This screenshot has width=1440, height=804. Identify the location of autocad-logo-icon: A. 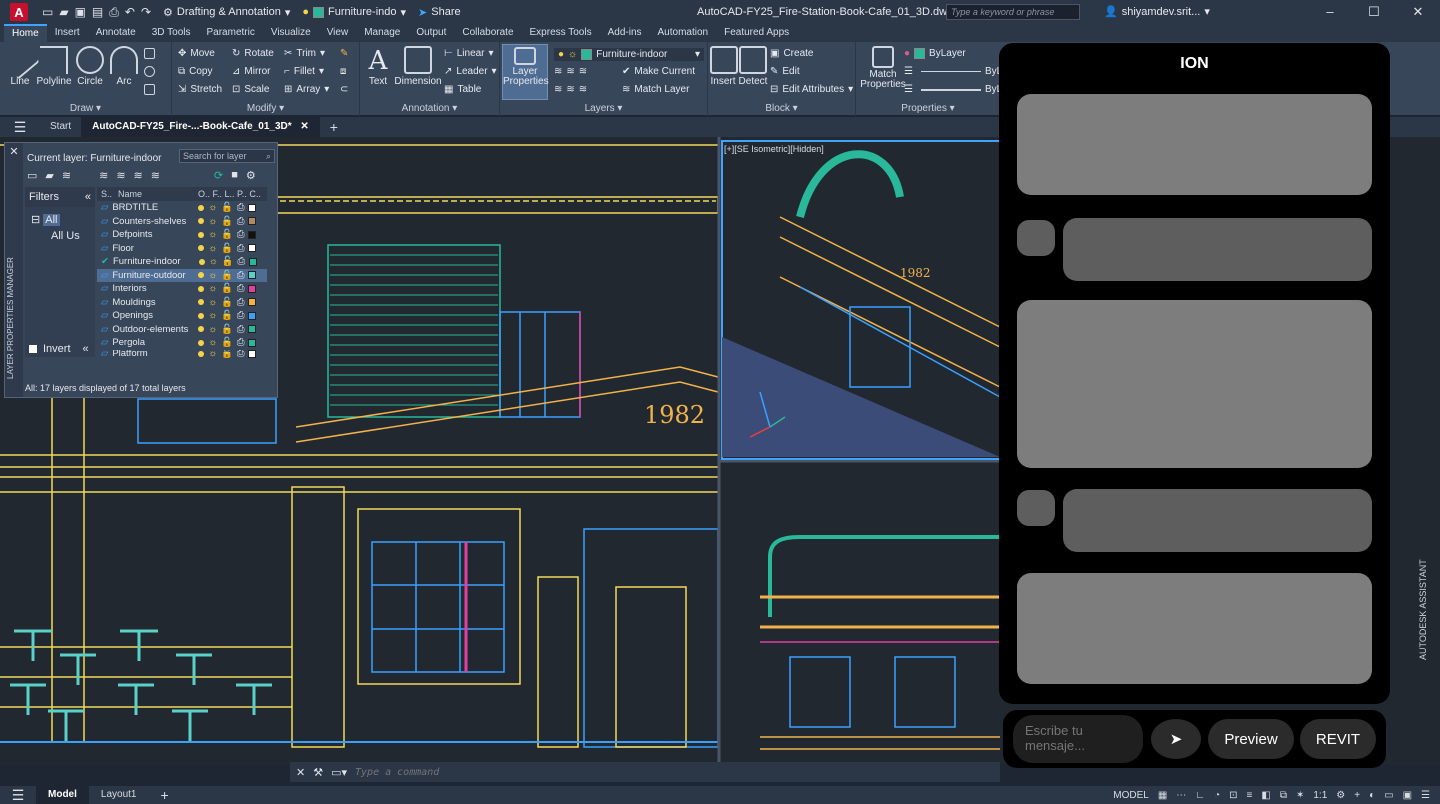
(19, 12).